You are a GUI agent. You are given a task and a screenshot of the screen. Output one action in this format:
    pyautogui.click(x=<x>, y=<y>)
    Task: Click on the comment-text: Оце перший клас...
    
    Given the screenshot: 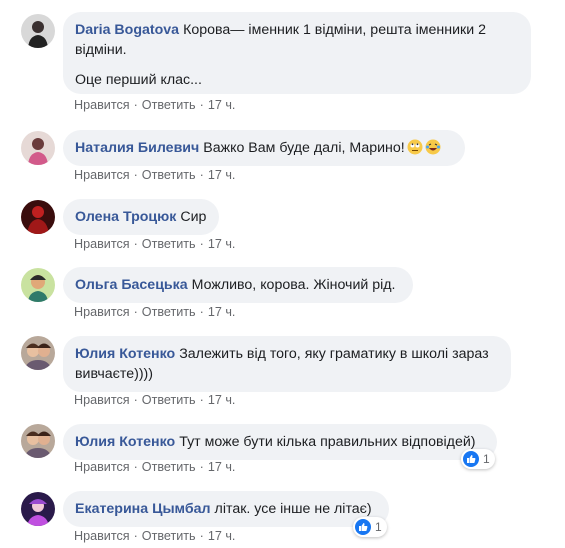 What is the action you would take?
    pyautogui.click(x=138, y=80)
    